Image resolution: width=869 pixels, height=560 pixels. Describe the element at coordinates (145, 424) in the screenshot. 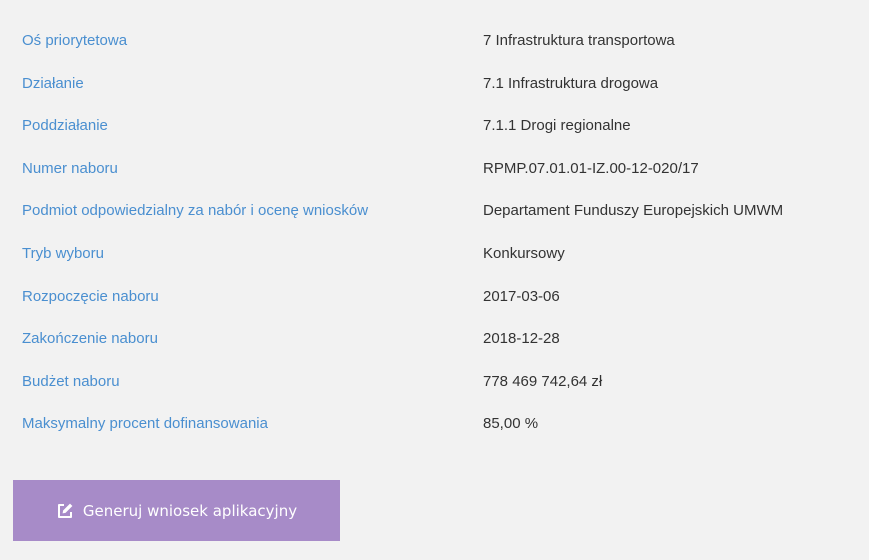

I see `detail-label: Maksymalny procent dofinansowania` at that location.